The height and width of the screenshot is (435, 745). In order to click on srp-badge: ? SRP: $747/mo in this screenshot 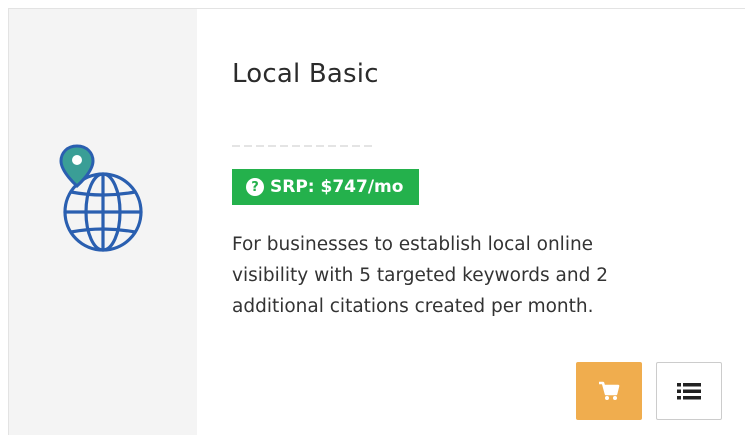, I will do `click(326, 187)`.